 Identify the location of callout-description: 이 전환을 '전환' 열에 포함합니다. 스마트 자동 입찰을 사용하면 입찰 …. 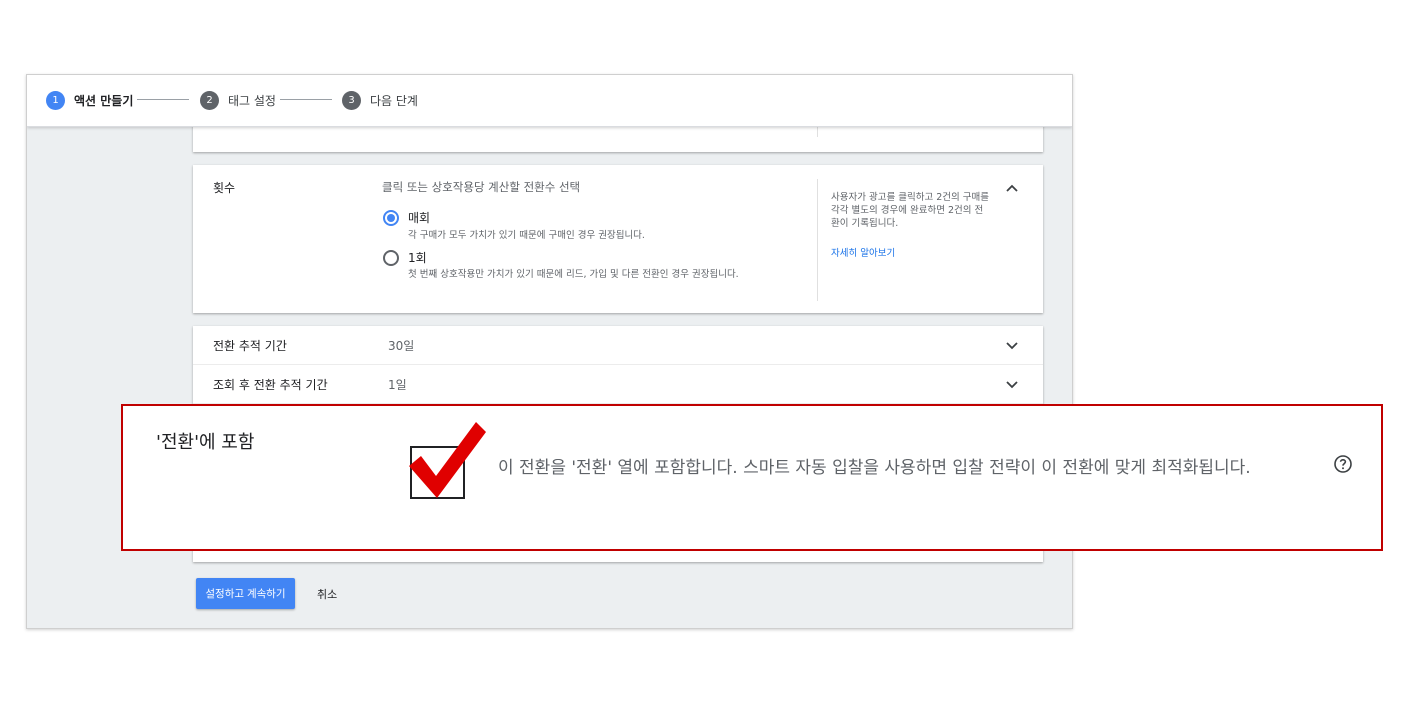
(874, 468).